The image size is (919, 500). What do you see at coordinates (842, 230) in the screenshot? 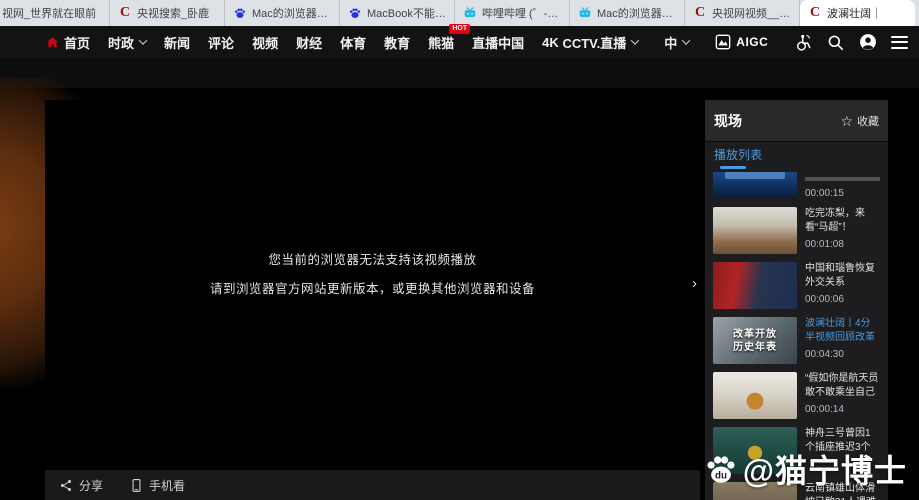
I see `playlist-item-meta: 吃完冻梨，来看“马超”！ 00:01:08` at bounding box center [842, 230].